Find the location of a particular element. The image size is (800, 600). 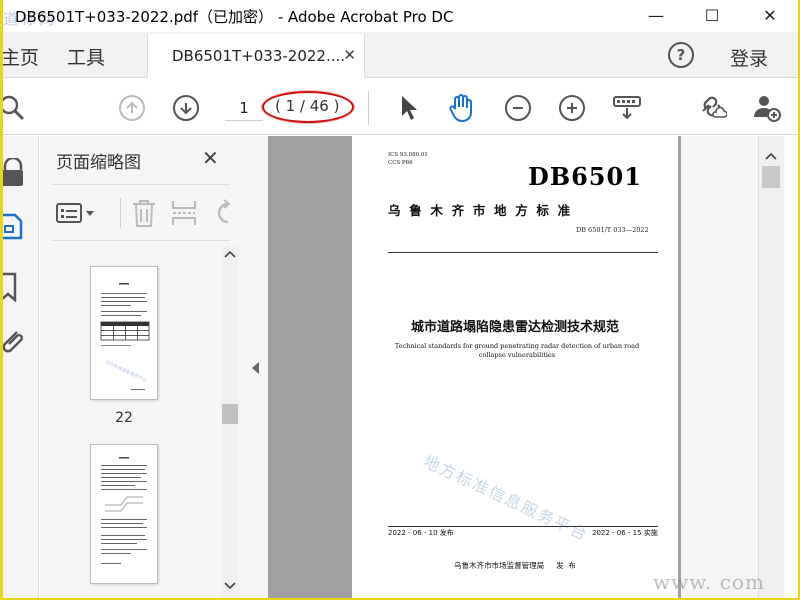

ccs-code: CCS P66 is located at coordinates (400, 163).